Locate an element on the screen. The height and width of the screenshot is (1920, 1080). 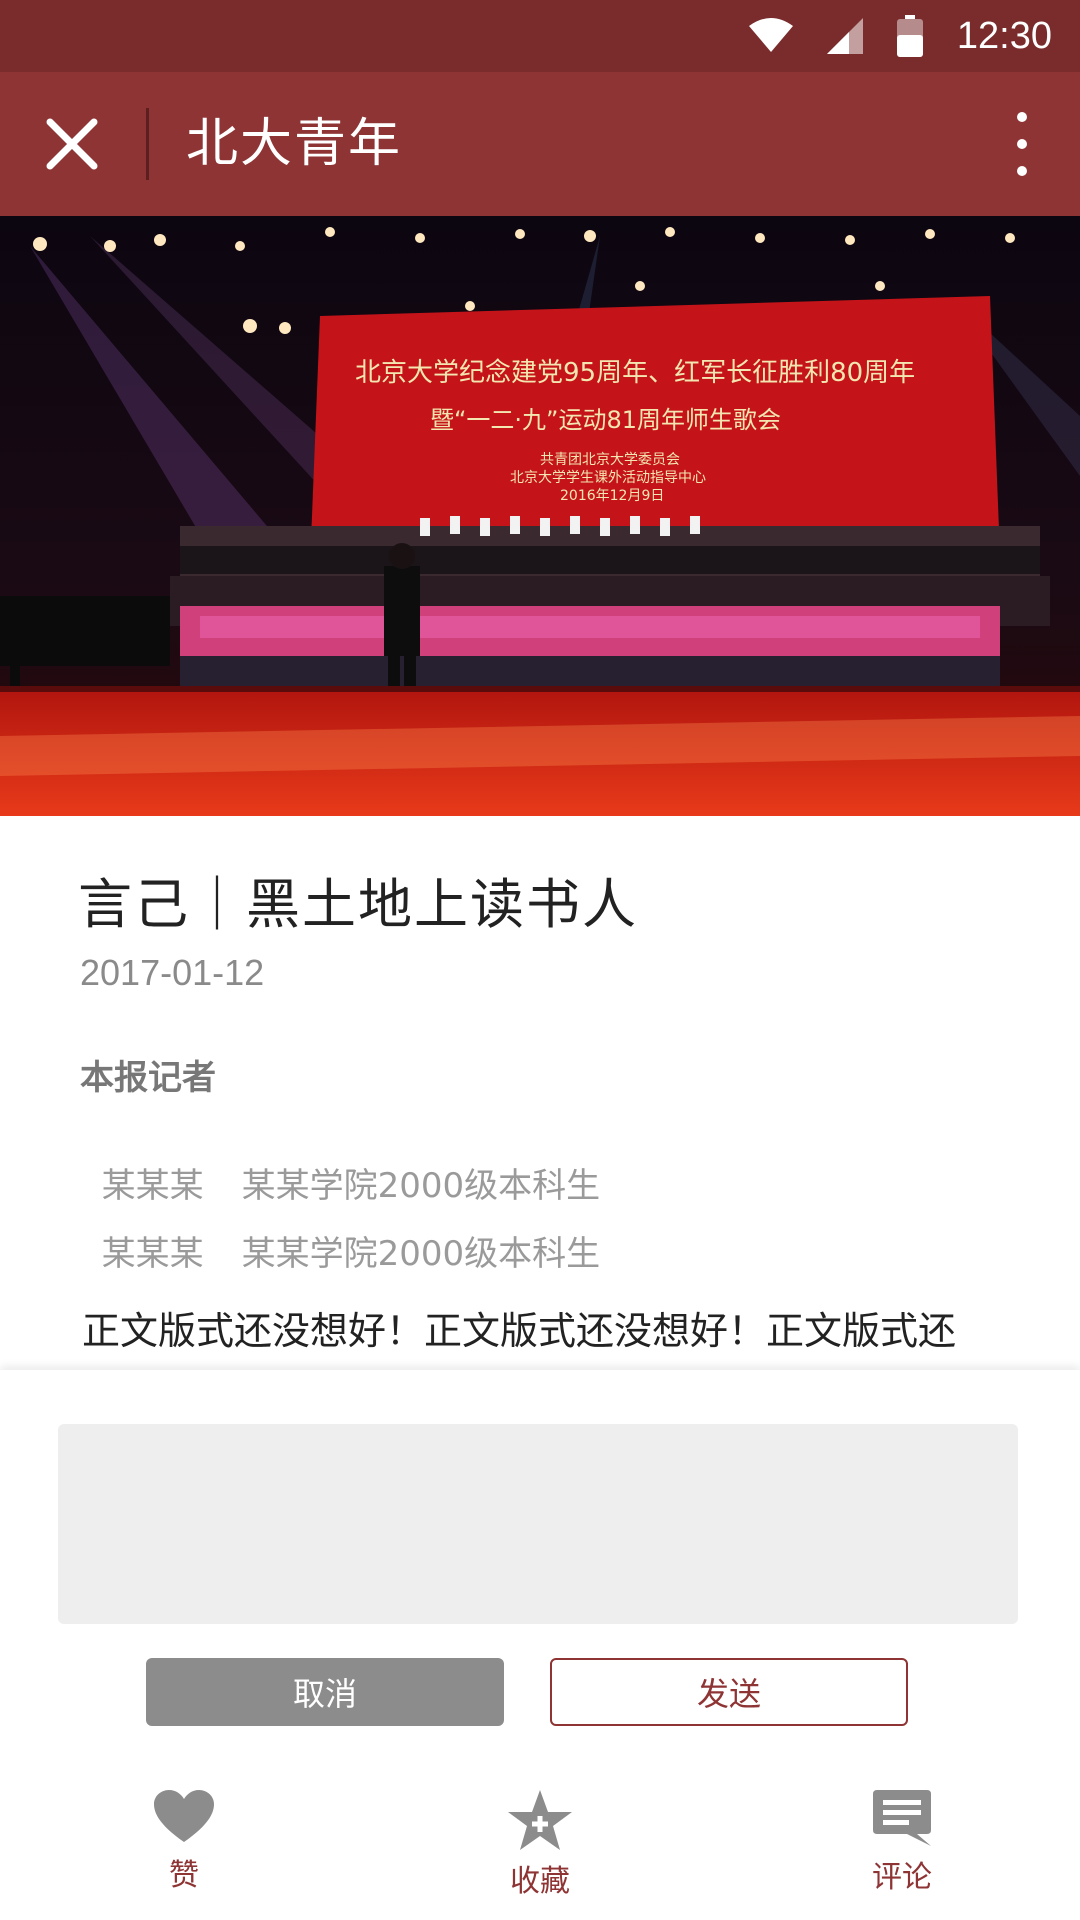
cancel-button: 取消 is located at coordinates (325, 1692).